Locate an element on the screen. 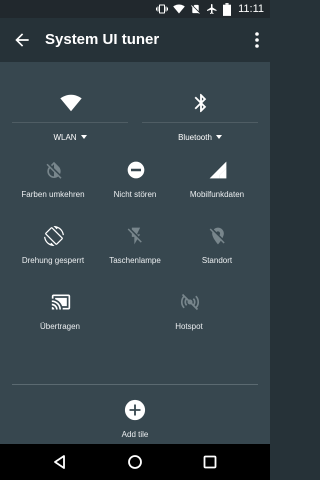 Image resolution: width=320 pixels, height=480 pixels. location-off-icon is located at coordinates (217, 236).